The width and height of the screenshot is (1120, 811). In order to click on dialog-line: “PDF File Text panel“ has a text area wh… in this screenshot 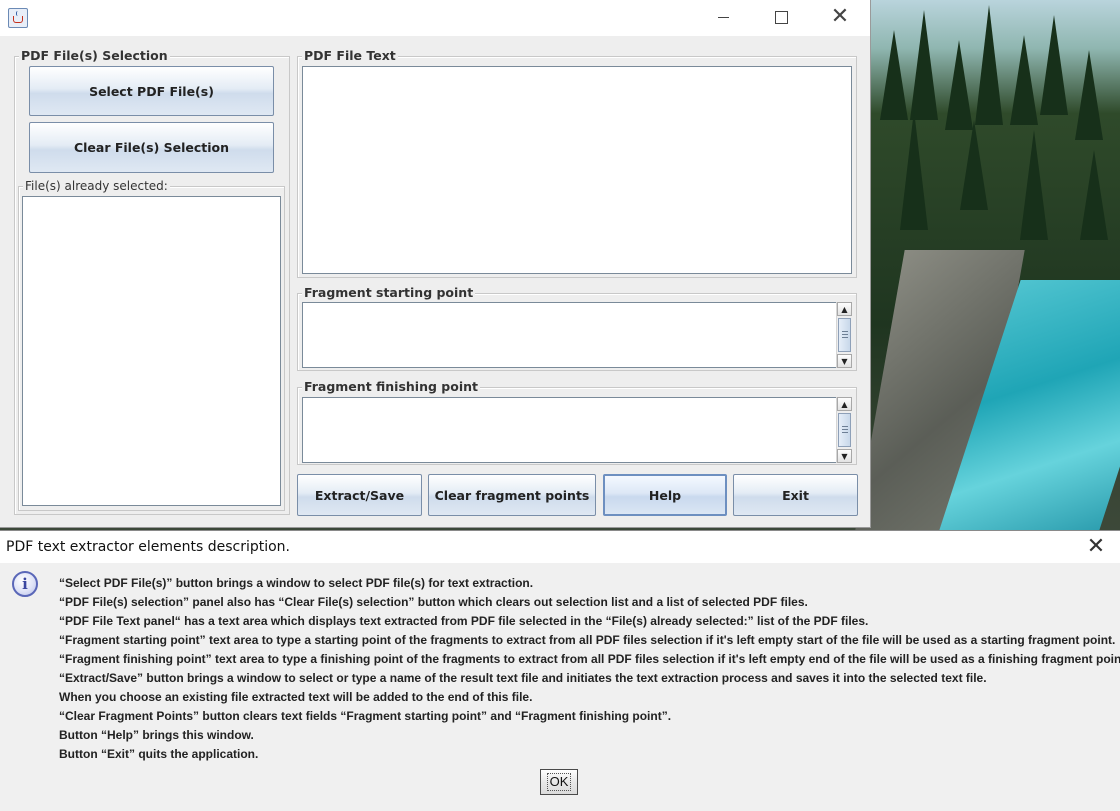, I will do `click(464, 621)`.